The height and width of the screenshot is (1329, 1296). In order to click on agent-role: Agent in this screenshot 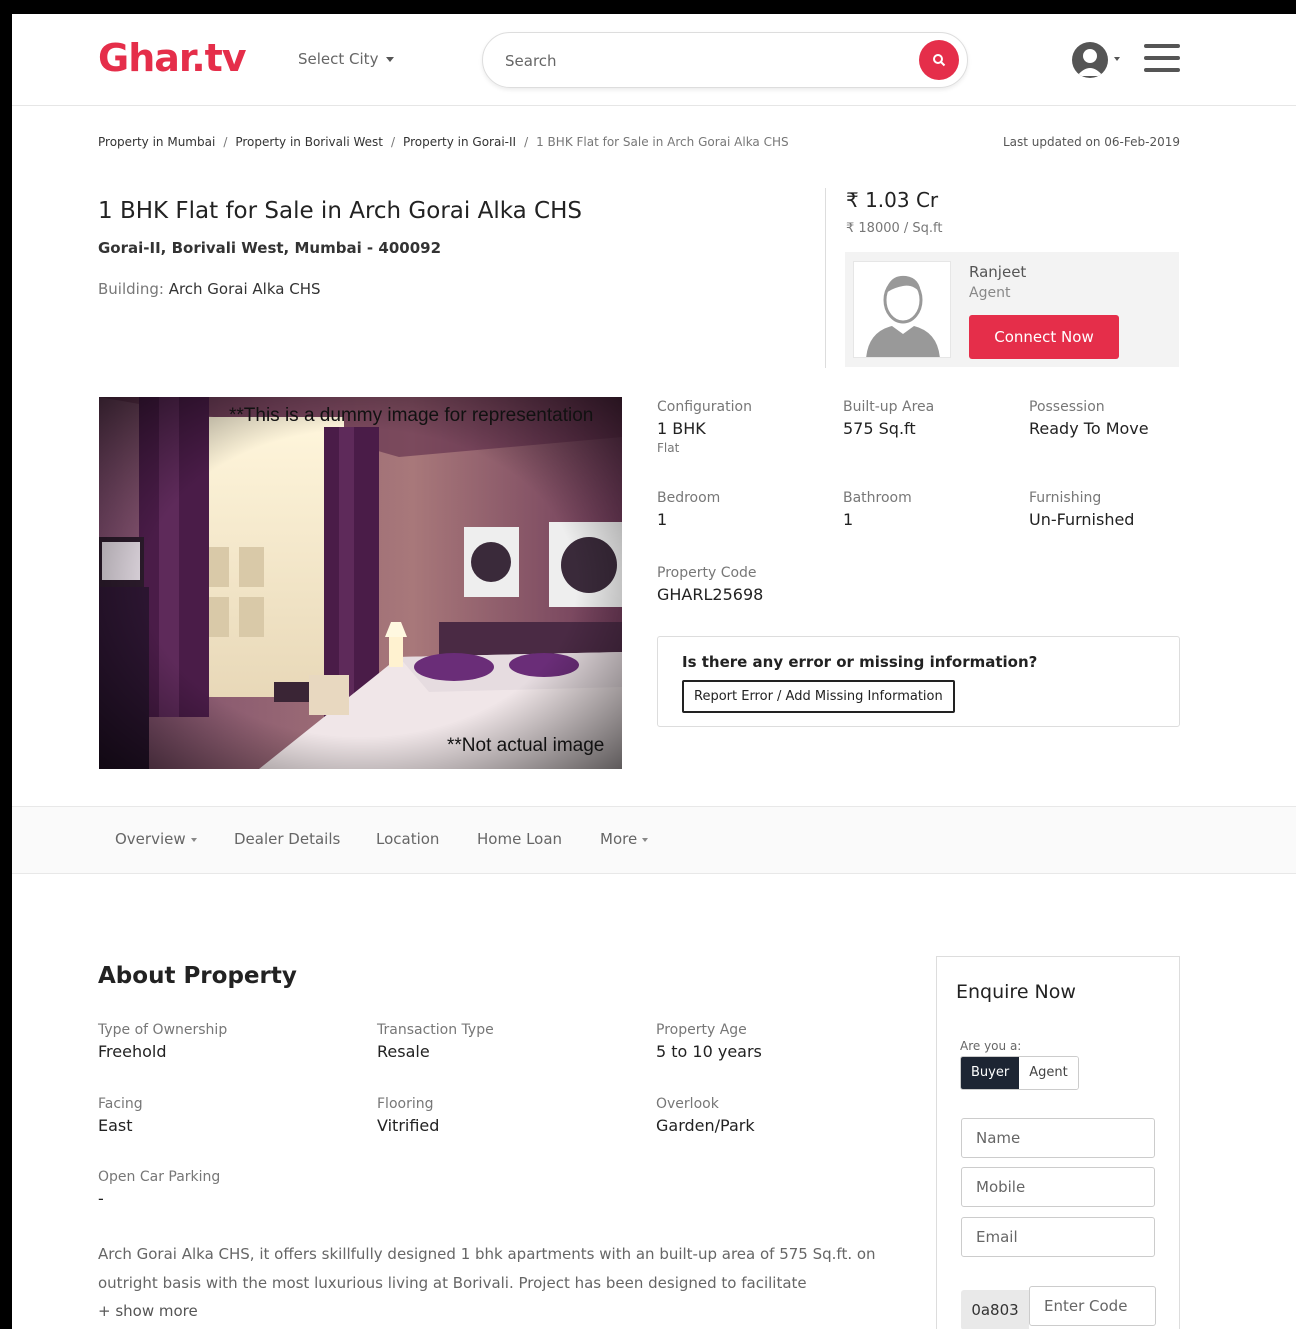, I will do `click(990, 293)`.